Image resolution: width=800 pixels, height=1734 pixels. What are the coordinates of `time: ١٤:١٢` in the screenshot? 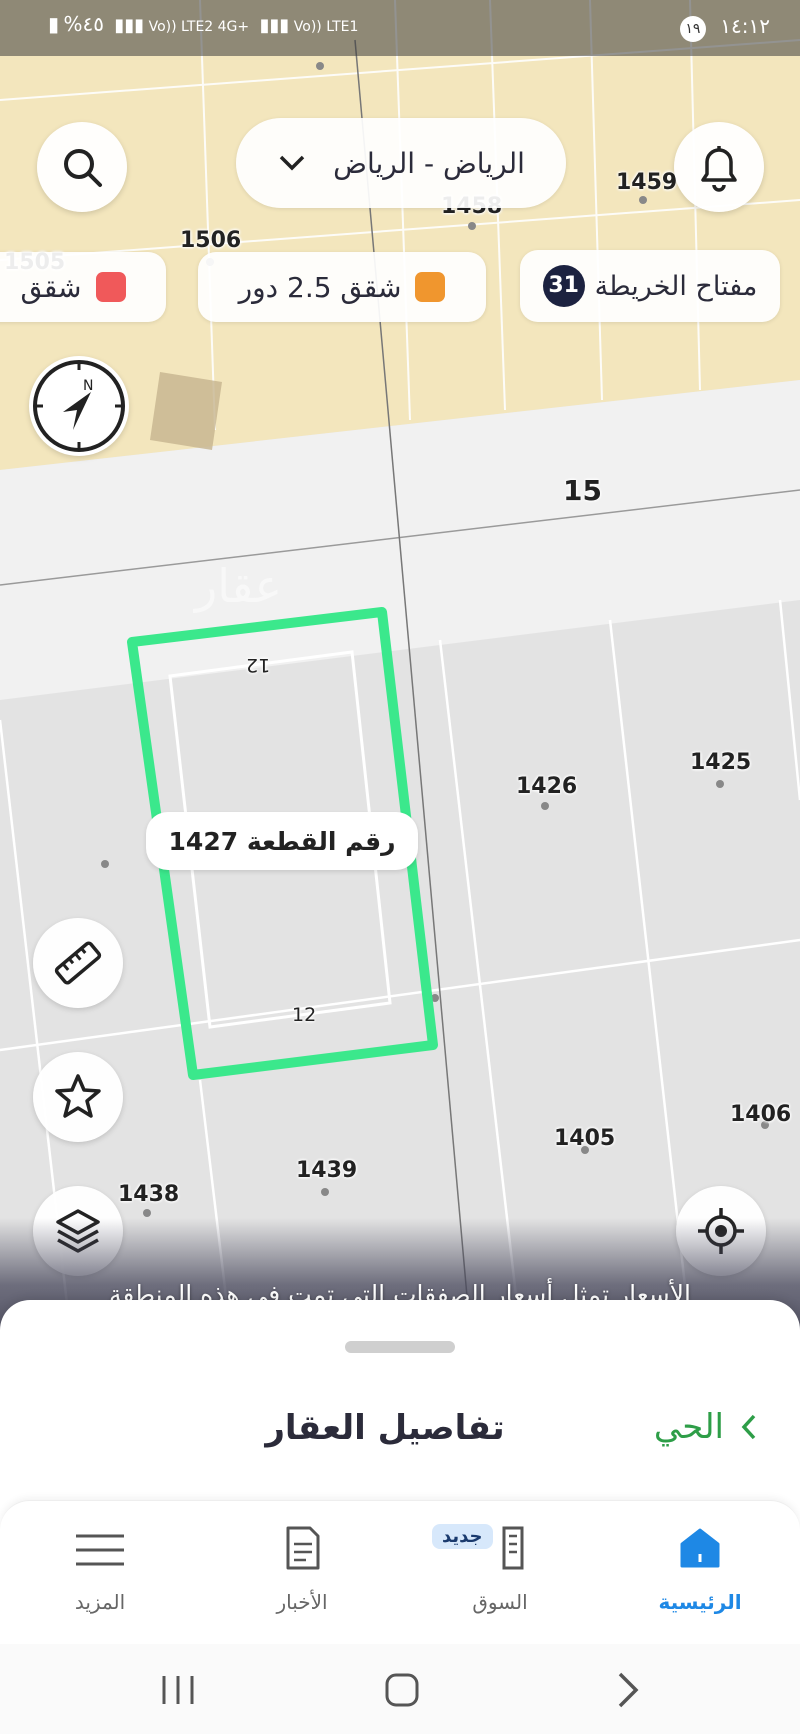 It's located at (745, 26).